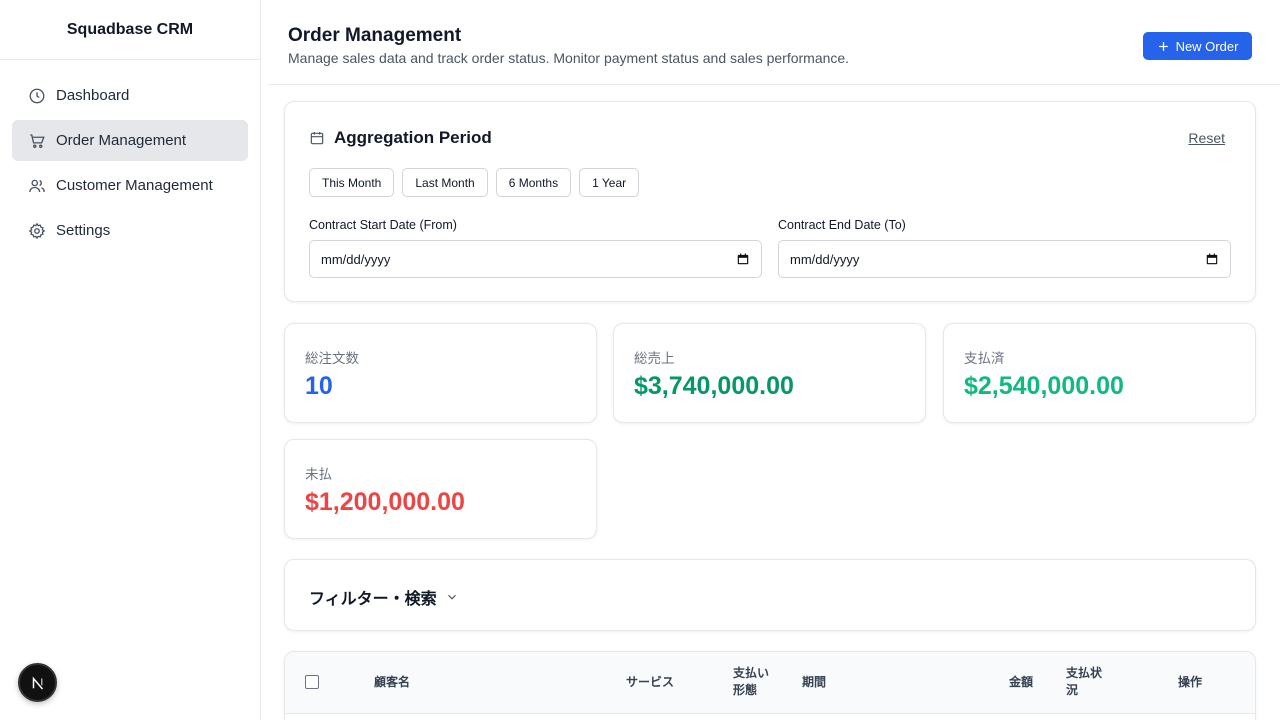 This screenshot has width=1280, height=720. Describe the element at coordinates (37, 96) in the screenshot. I see `clock-icon` at that location.